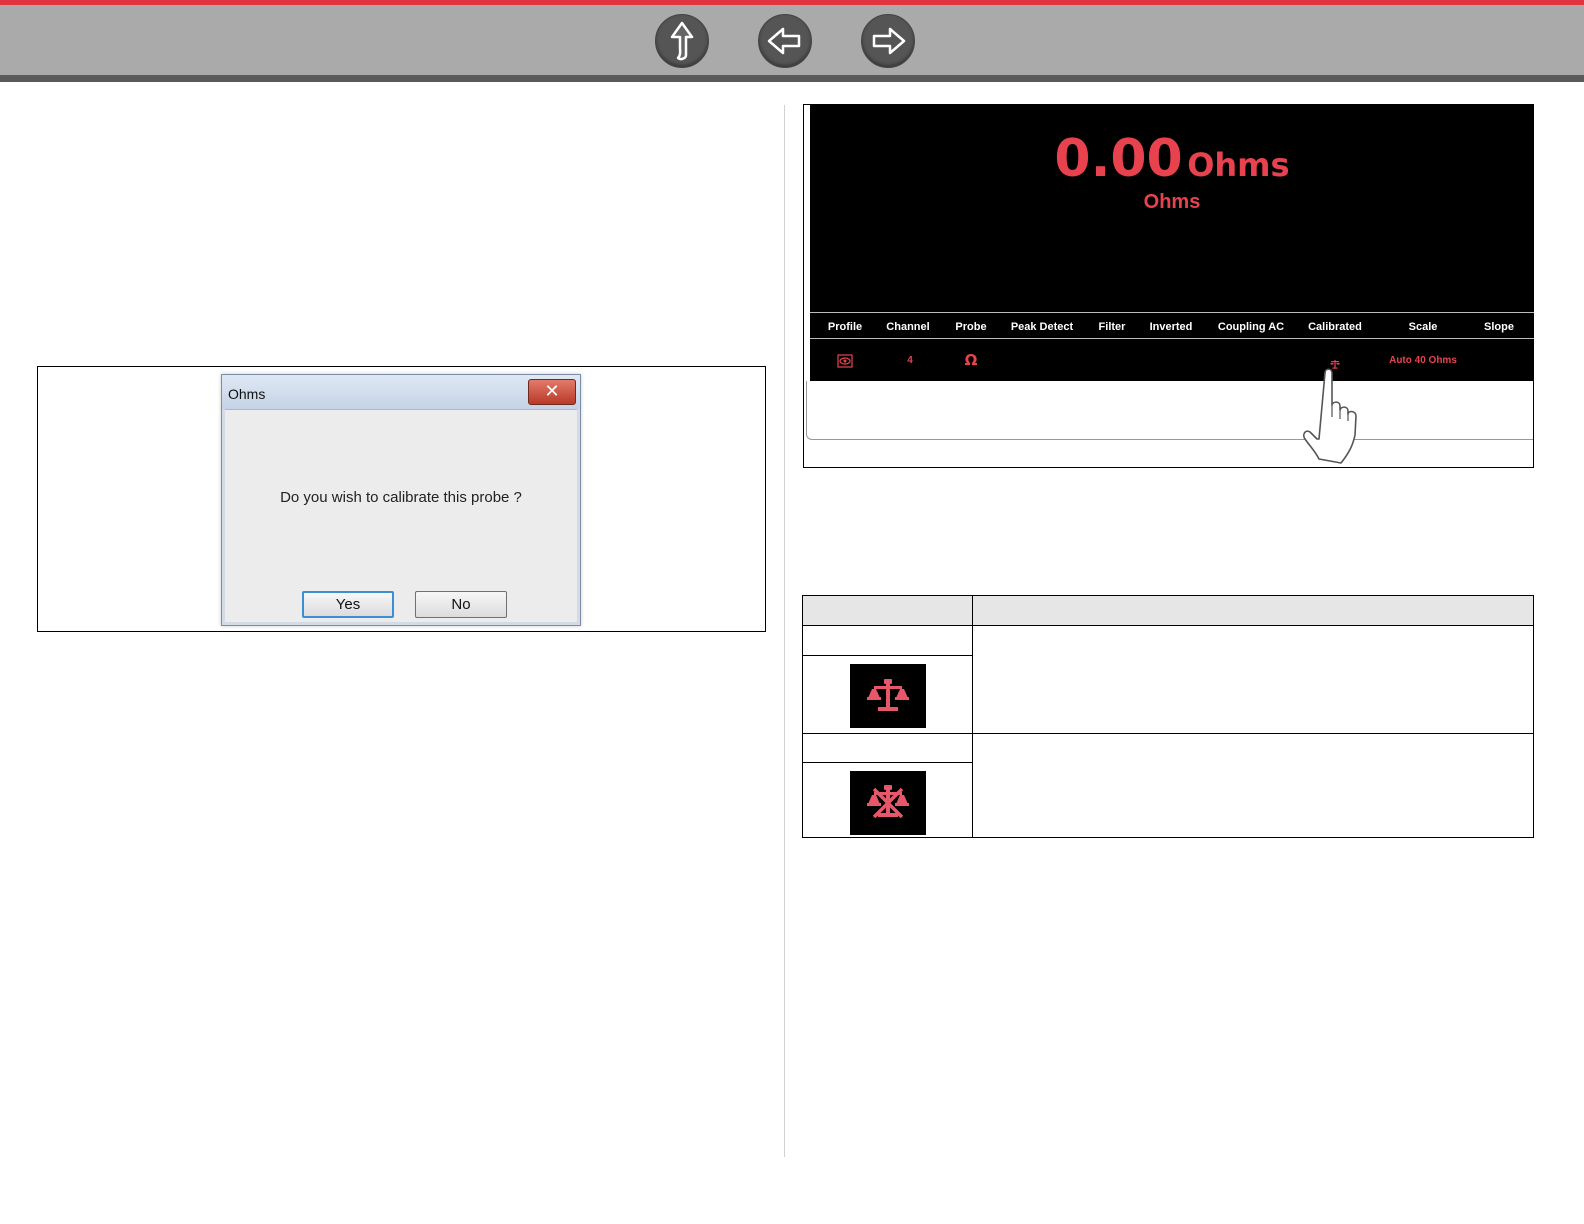  Describe the element at coordinates (845, 363) in the screenshot. I see `eye-icon` at that location.